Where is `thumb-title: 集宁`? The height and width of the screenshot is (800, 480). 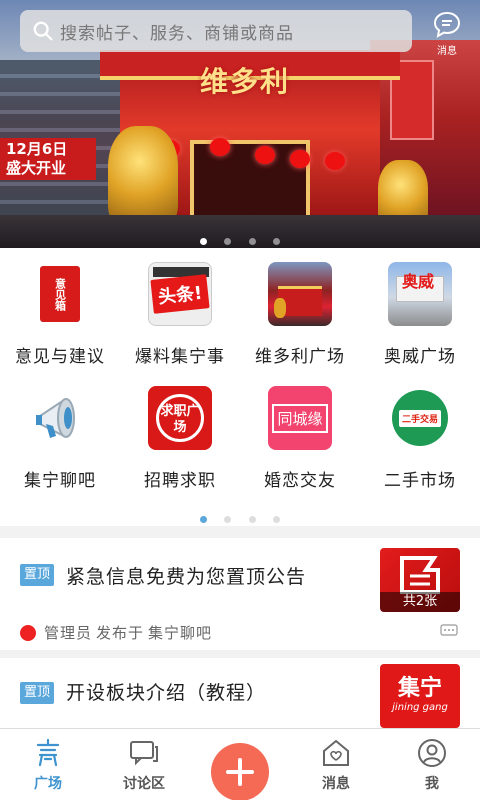
thumb-title: 集宁 is located at coordinates (419, 688).